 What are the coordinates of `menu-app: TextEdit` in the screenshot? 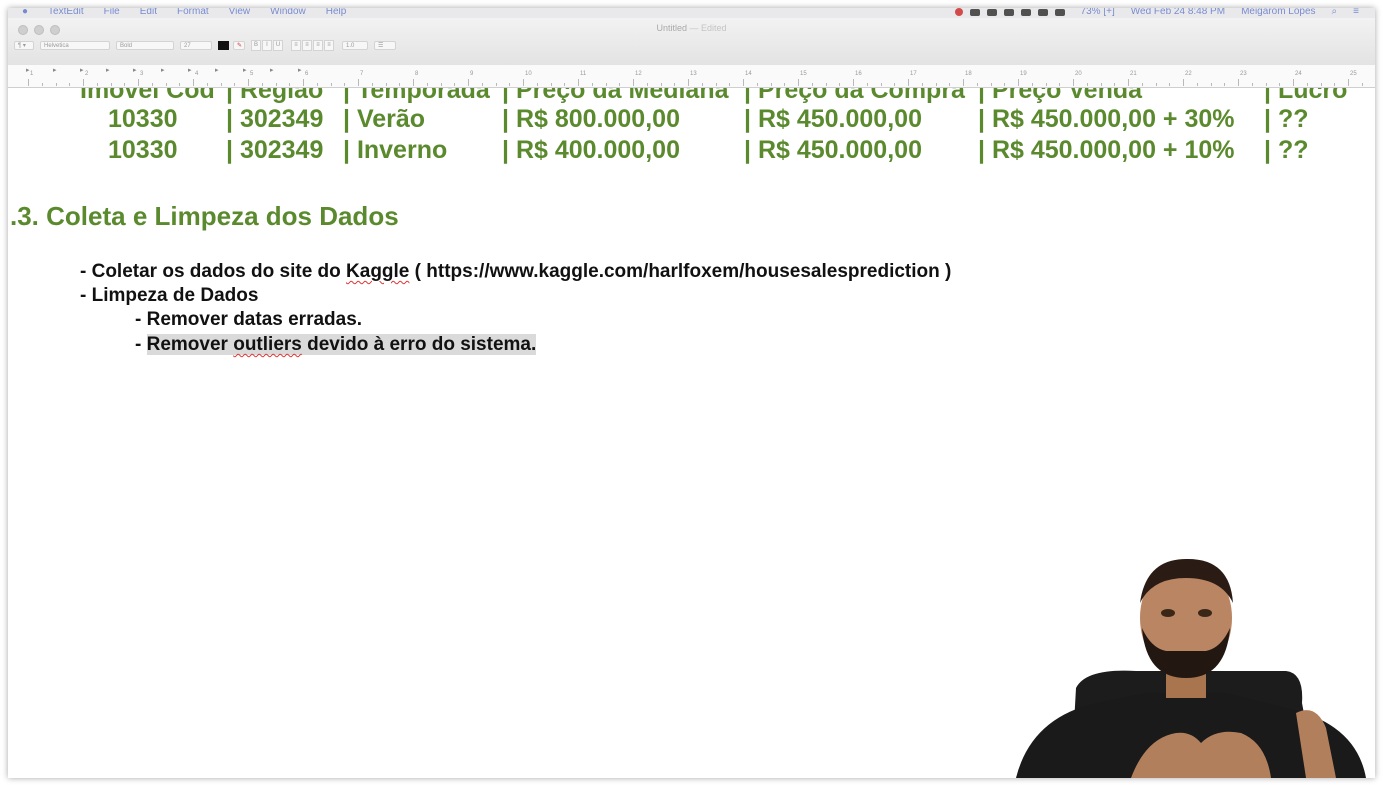 It's located at (66, 12).